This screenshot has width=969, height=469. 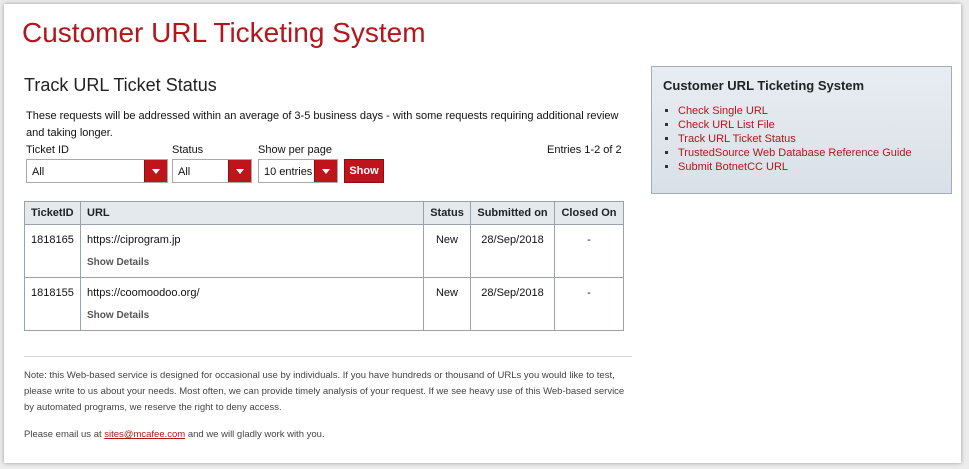 What do you see at coordinates (512, 213) in the screenshot?
I see `column-header-submitted: Submitted on` at bounding box center [512, 213].